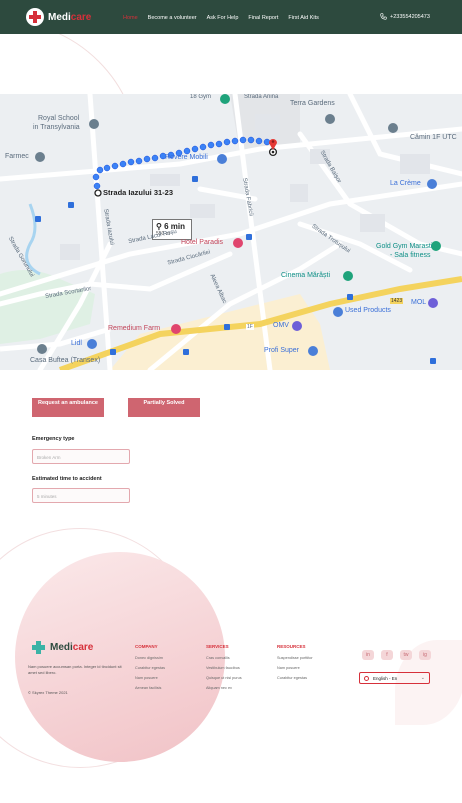  What do you see at coordinates (404, 246) in the screenshot?
I see `map-label: Gold Gym Marasti` at bounding box center [404, 246].